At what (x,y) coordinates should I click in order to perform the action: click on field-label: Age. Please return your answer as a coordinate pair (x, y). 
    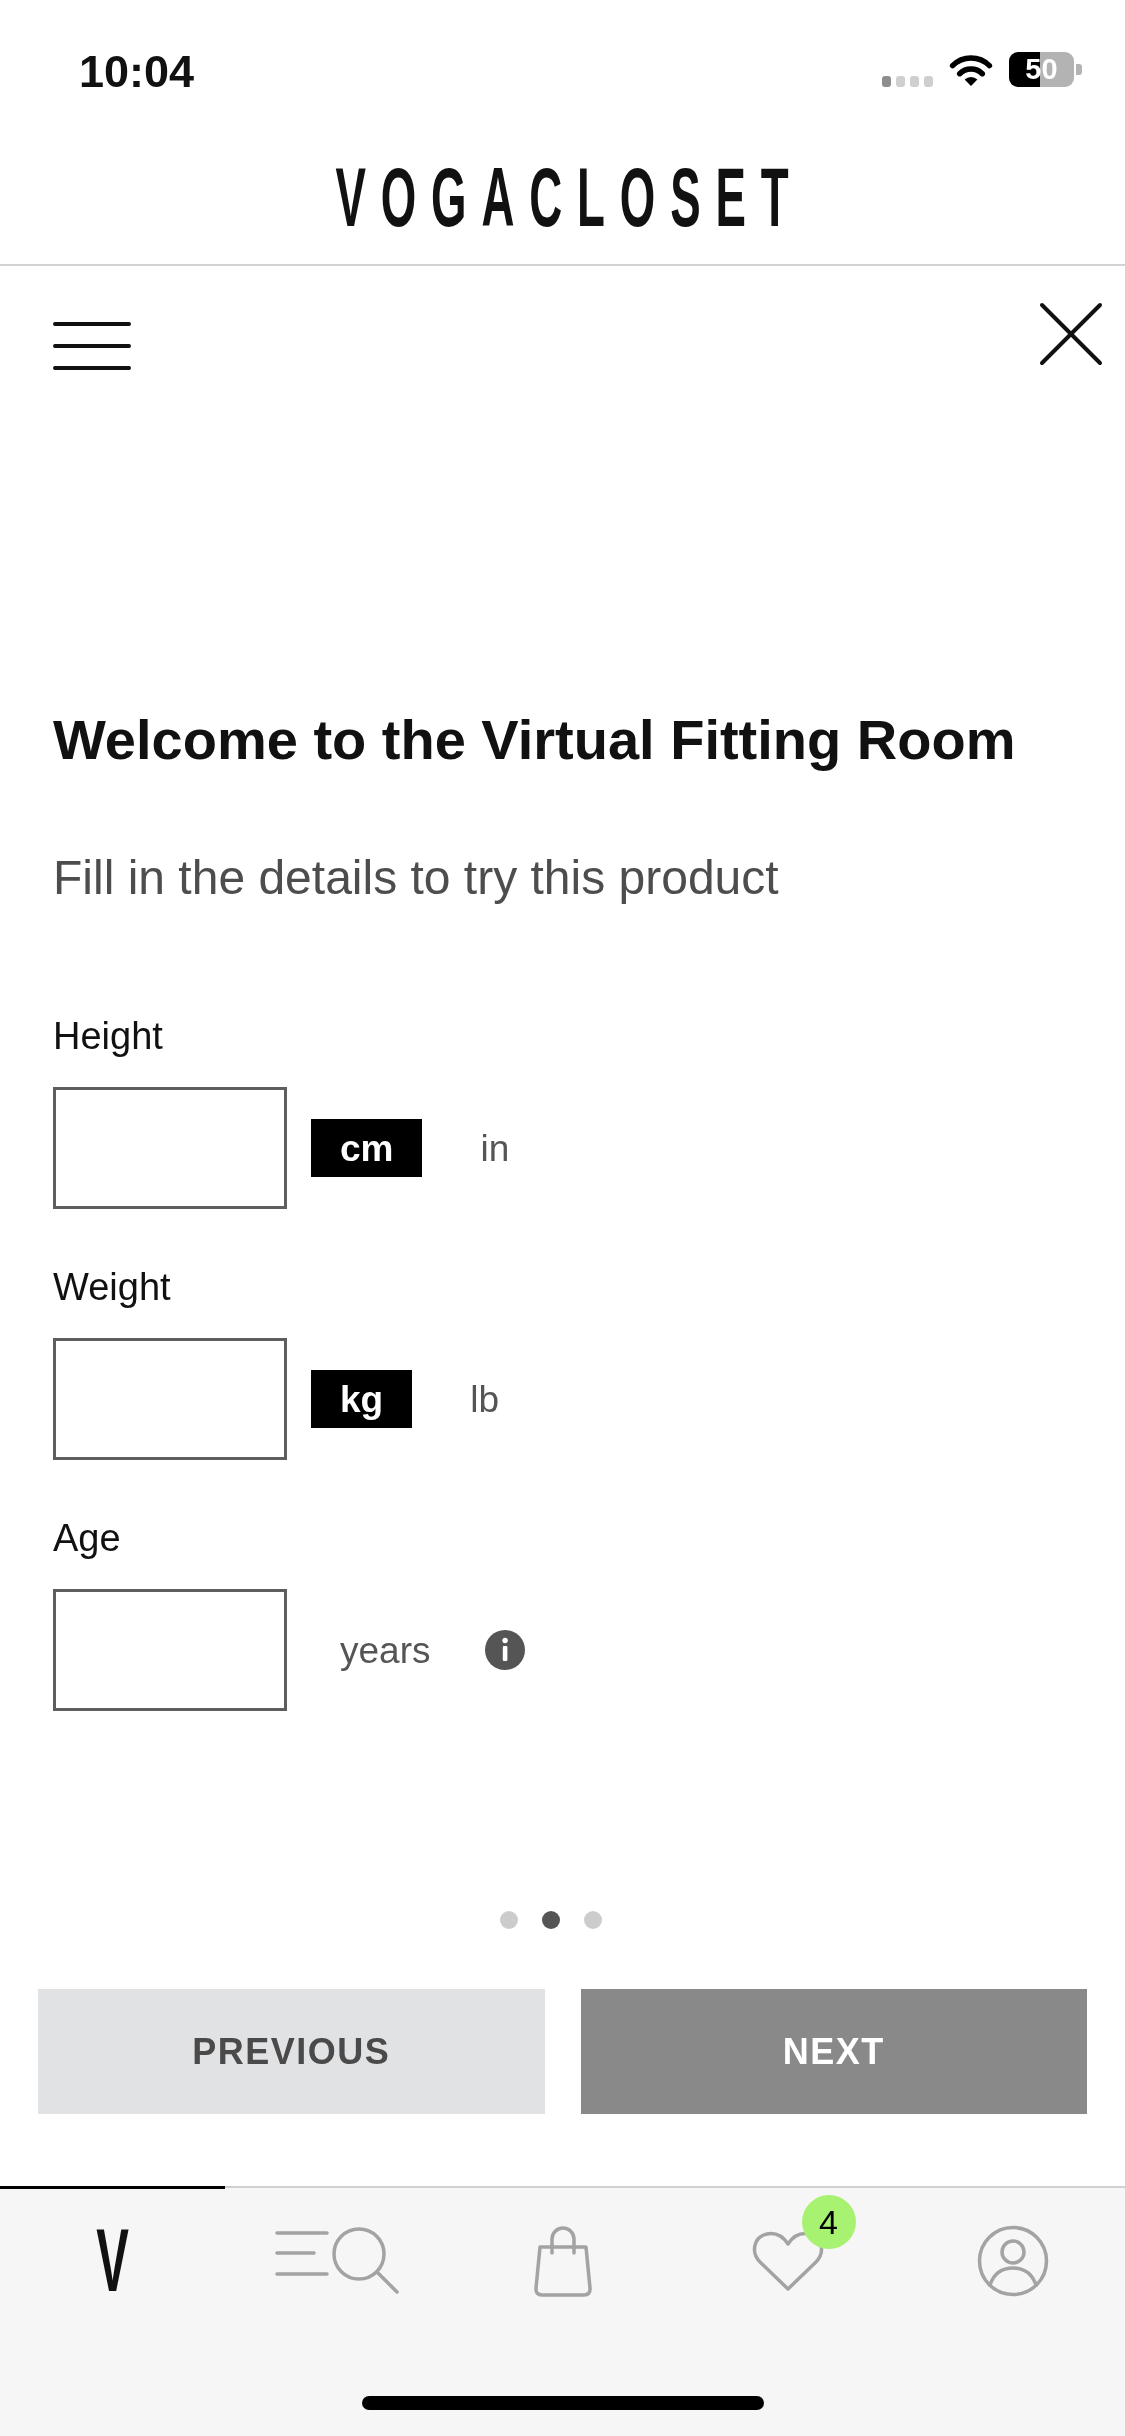
    Looking at the image, I should click on (87, 1538).